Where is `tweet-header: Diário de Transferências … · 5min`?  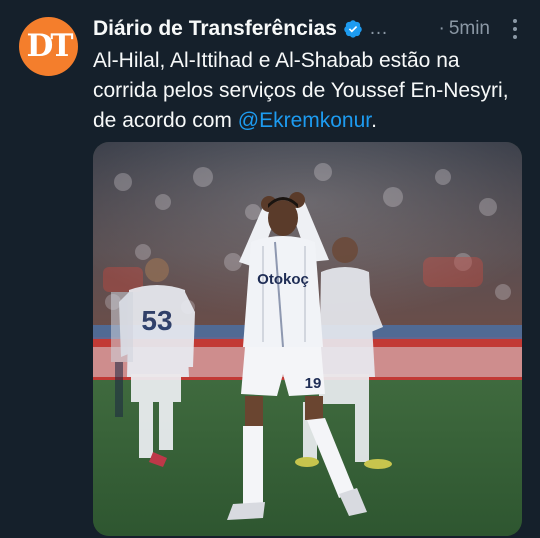
tweet-header: Diário de Transferências … · 5min is located at coordinates (308, 29).